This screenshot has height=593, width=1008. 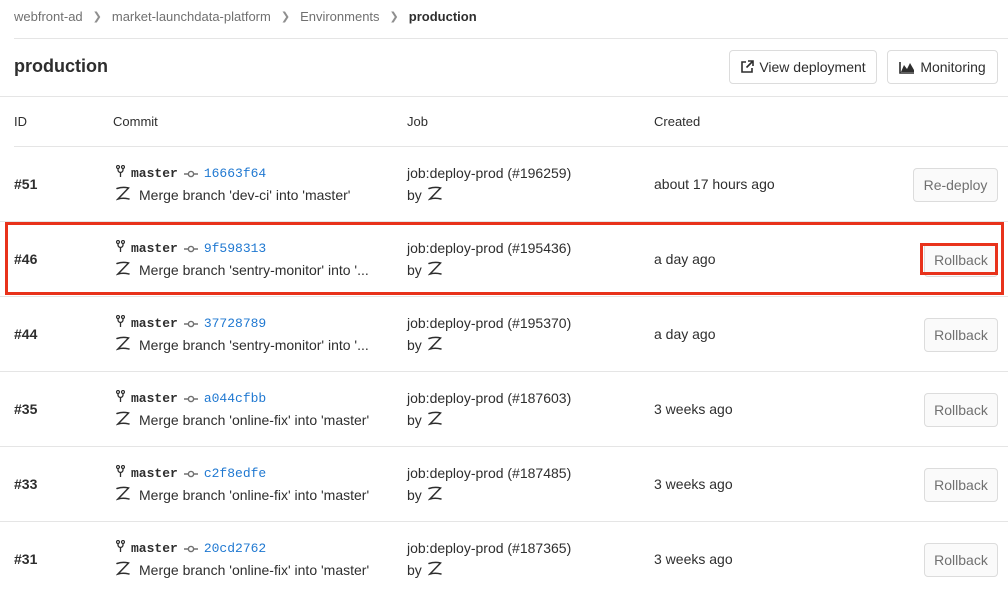 I want to click on commit-message-link: Merge branch 'dev-ci' into 'master', so click(x=244, y=195).